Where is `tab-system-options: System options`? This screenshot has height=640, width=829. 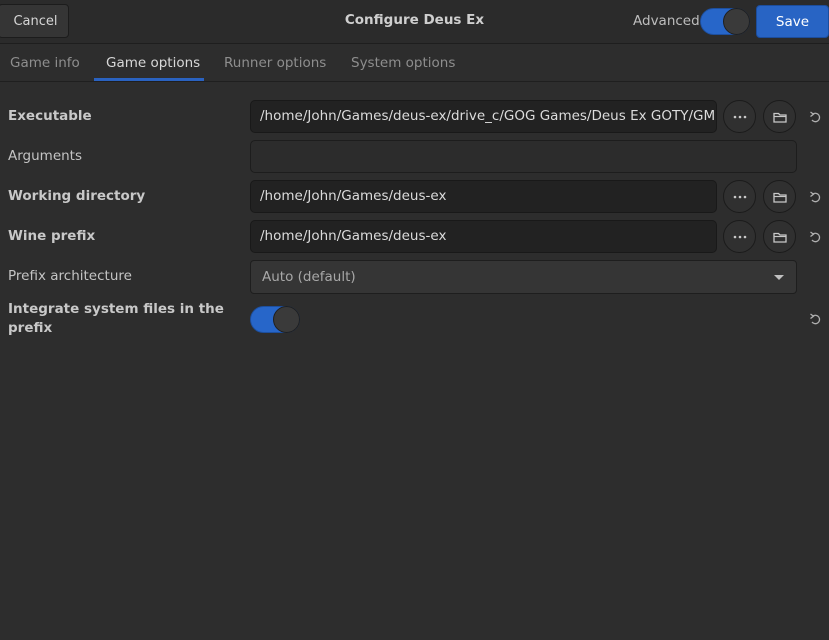 tab-system-options: System options is located at coordinates (403, 63).